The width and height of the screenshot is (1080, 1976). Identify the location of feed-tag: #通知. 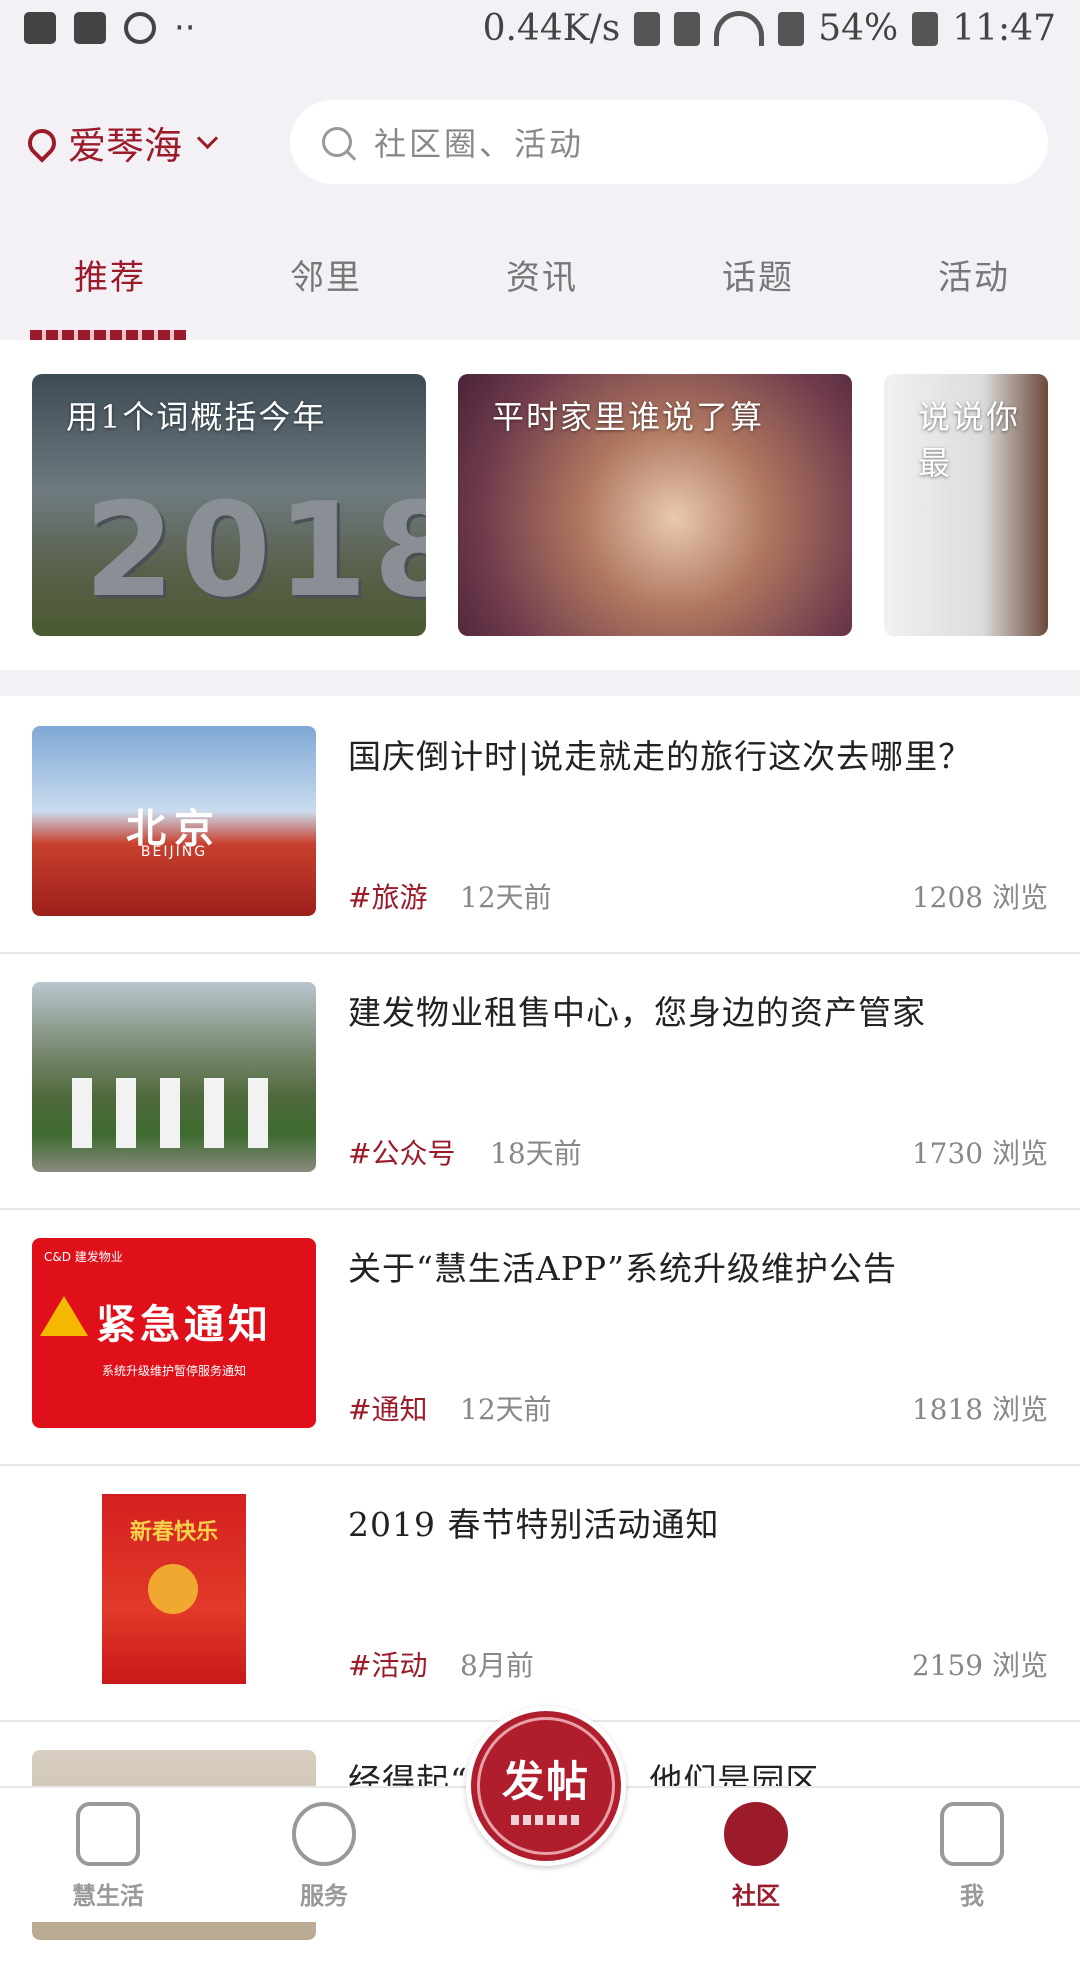
(387, 1408).